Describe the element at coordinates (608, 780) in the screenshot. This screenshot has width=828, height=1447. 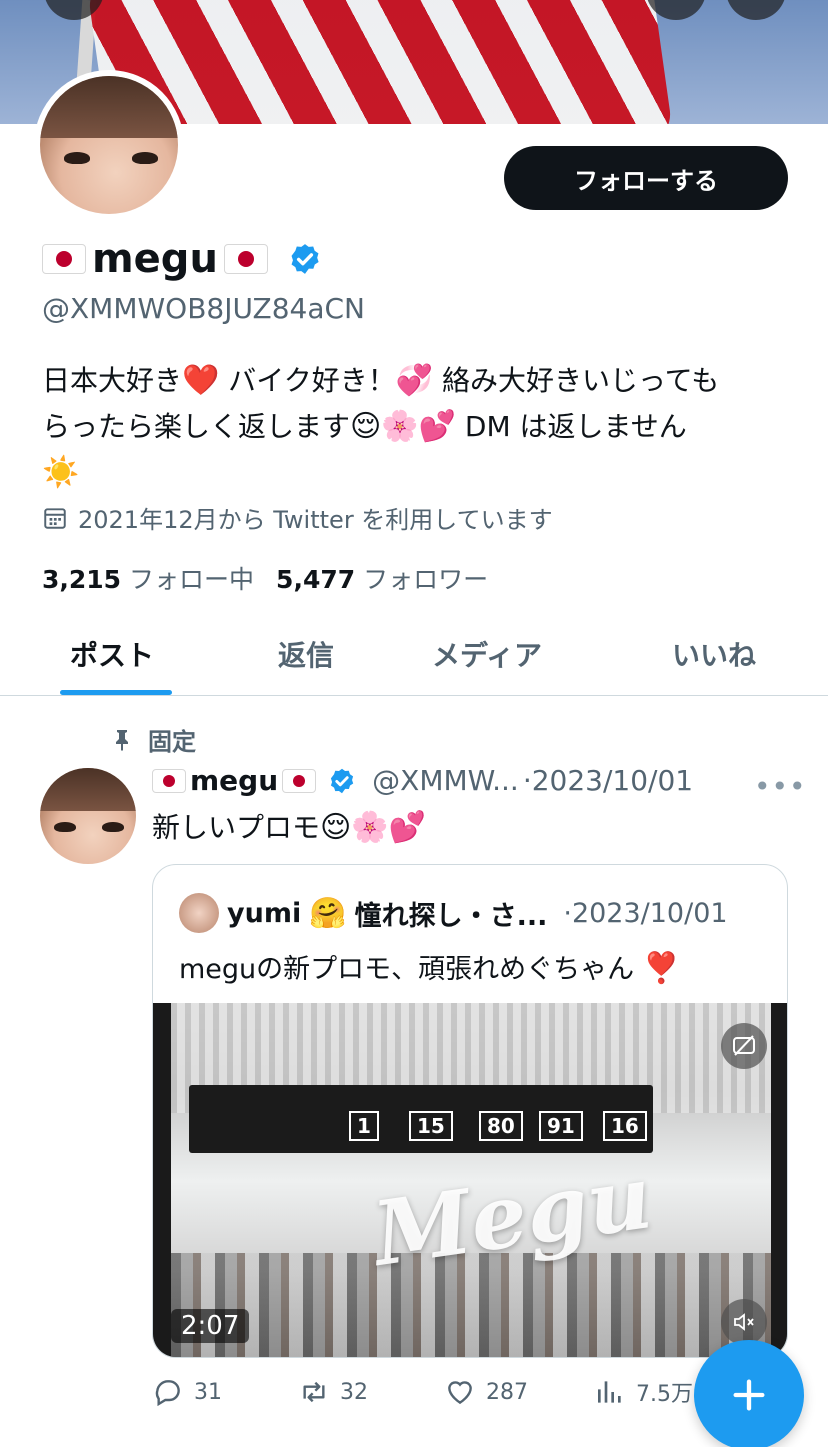
I see `tweet-date: ·2023/10/01` at that location.